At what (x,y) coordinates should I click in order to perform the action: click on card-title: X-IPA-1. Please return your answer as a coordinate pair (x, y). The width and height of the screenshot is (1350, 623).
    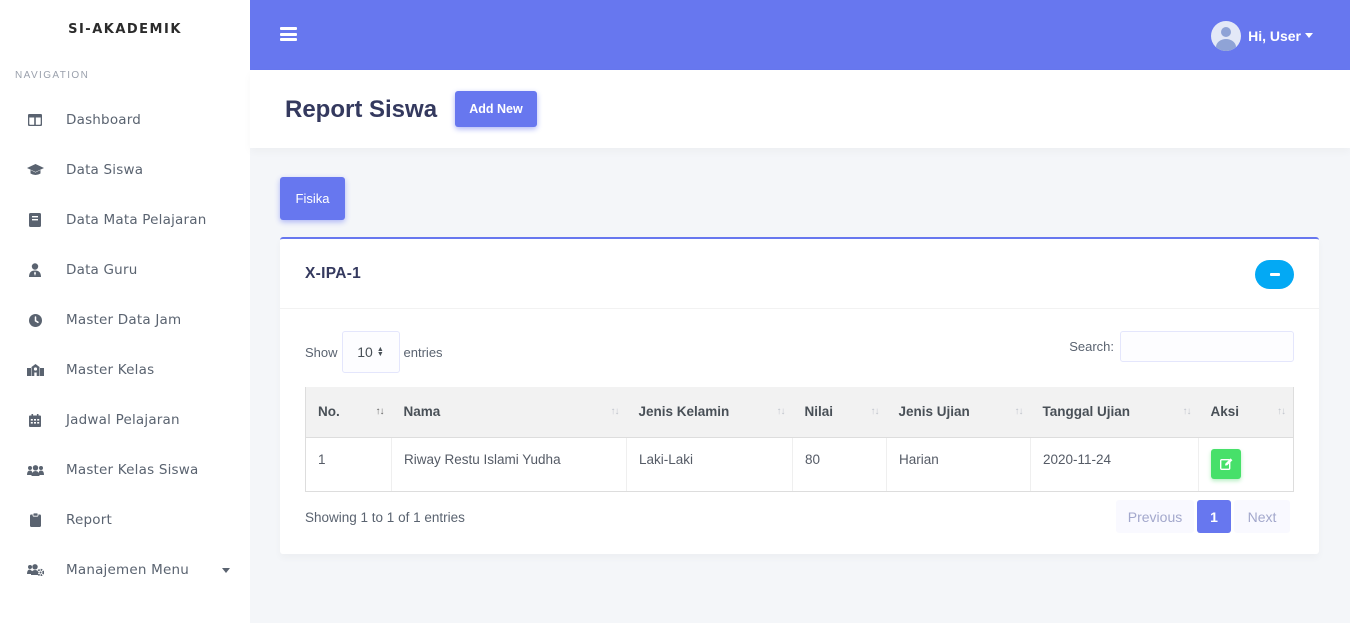
    Looking at the image, I should click on (333, 273).